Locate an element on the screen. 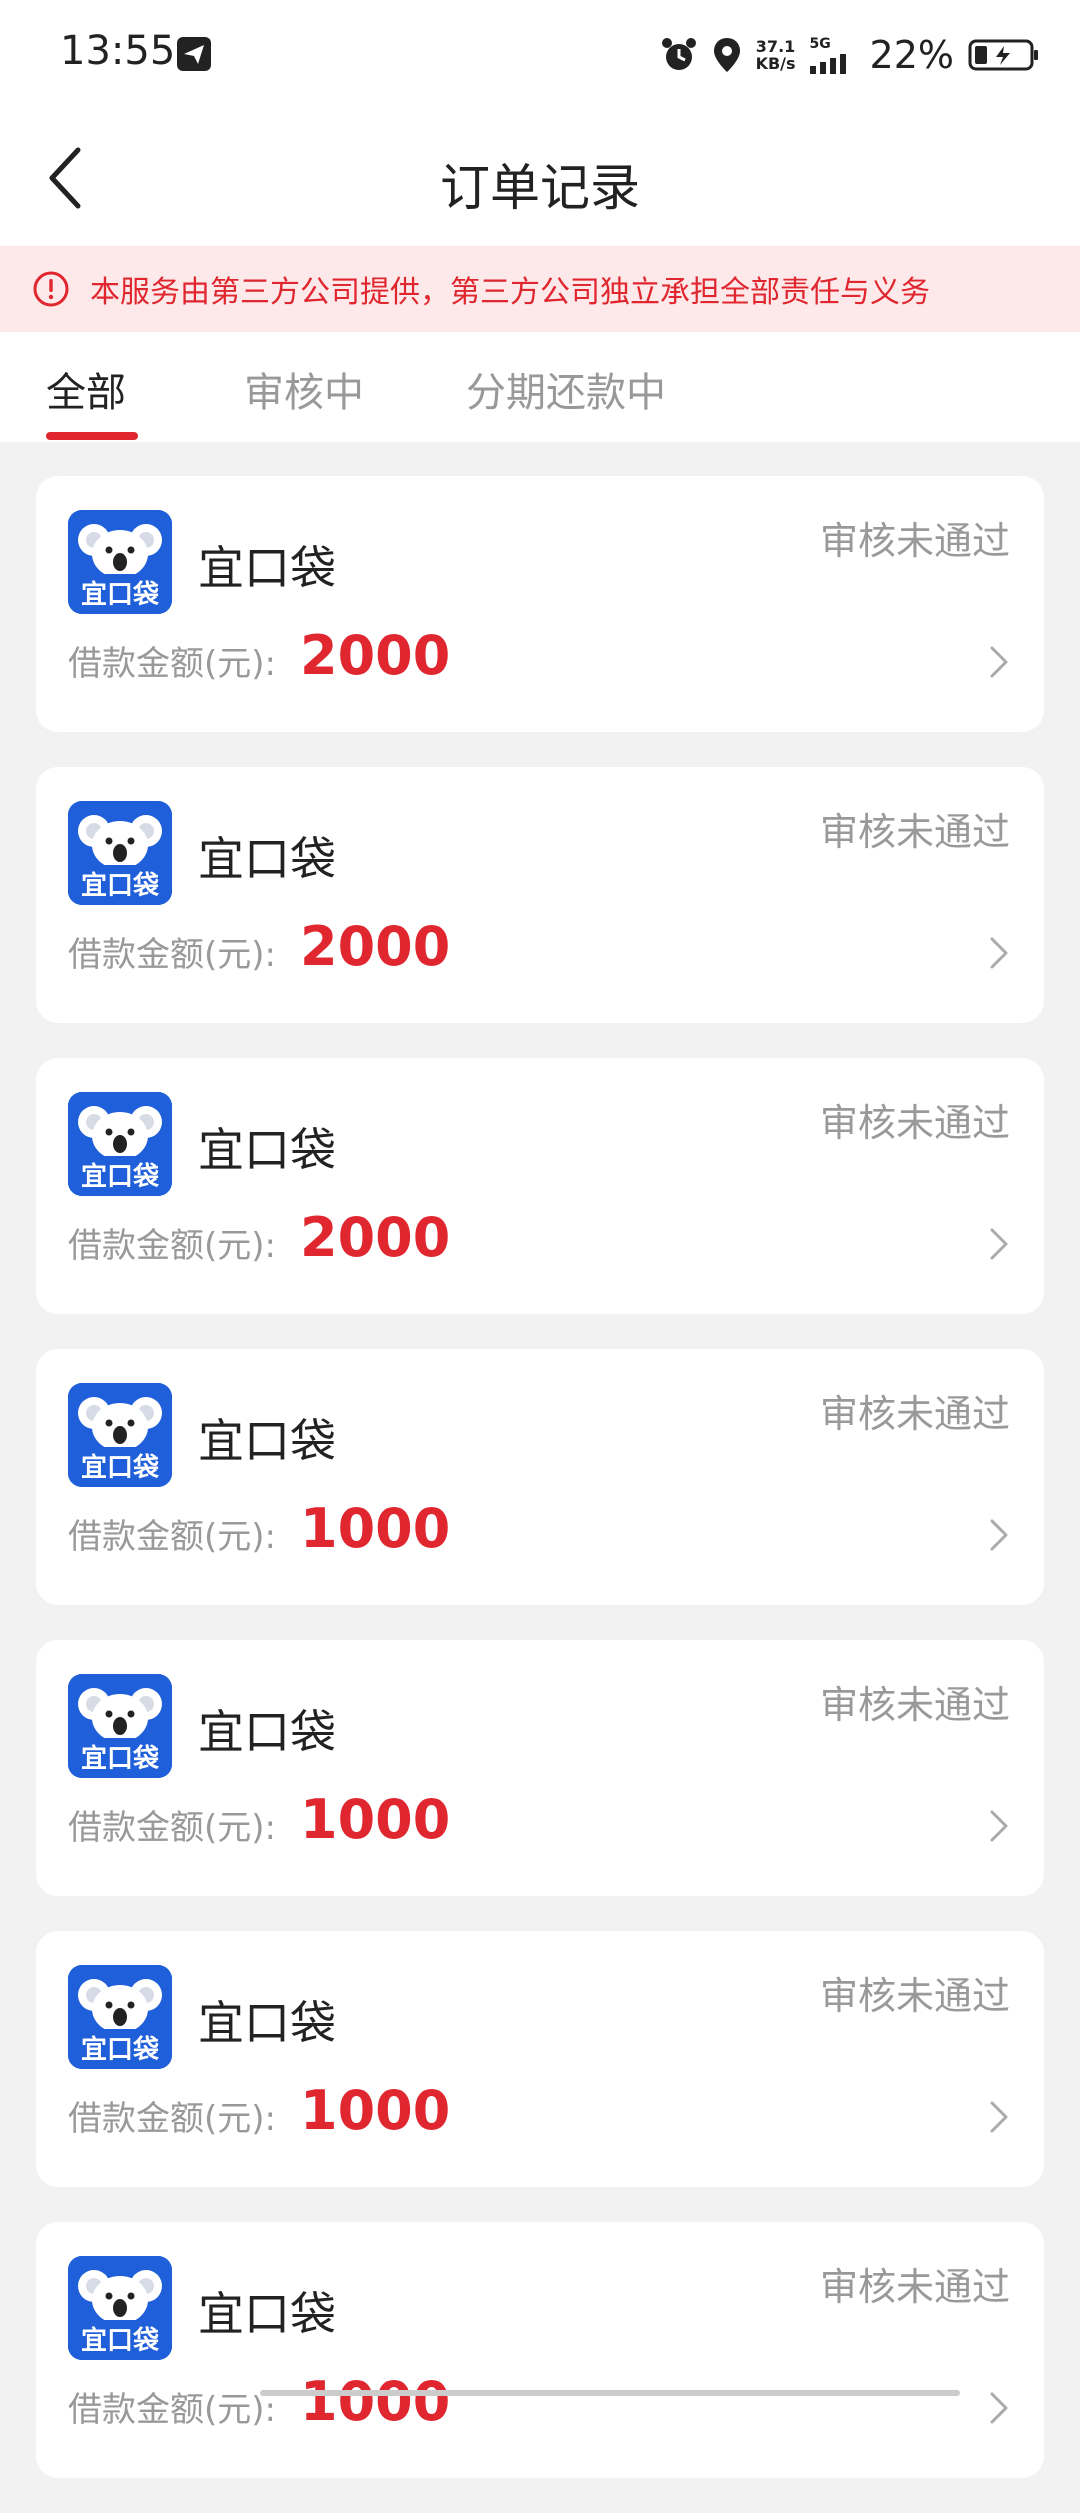  status-icons: 37.1 KB/s 5G 22% is located at coordinates (850, 55).